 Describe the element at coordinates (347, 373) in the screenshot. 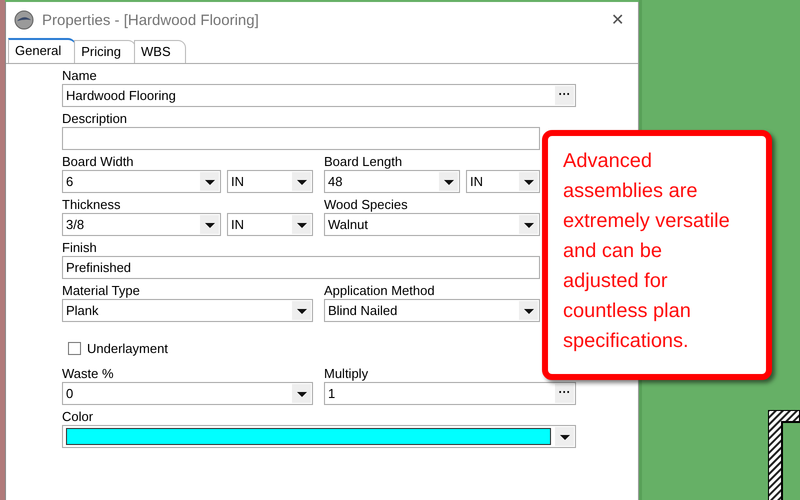

I see `field-label: Multiply` at that location.